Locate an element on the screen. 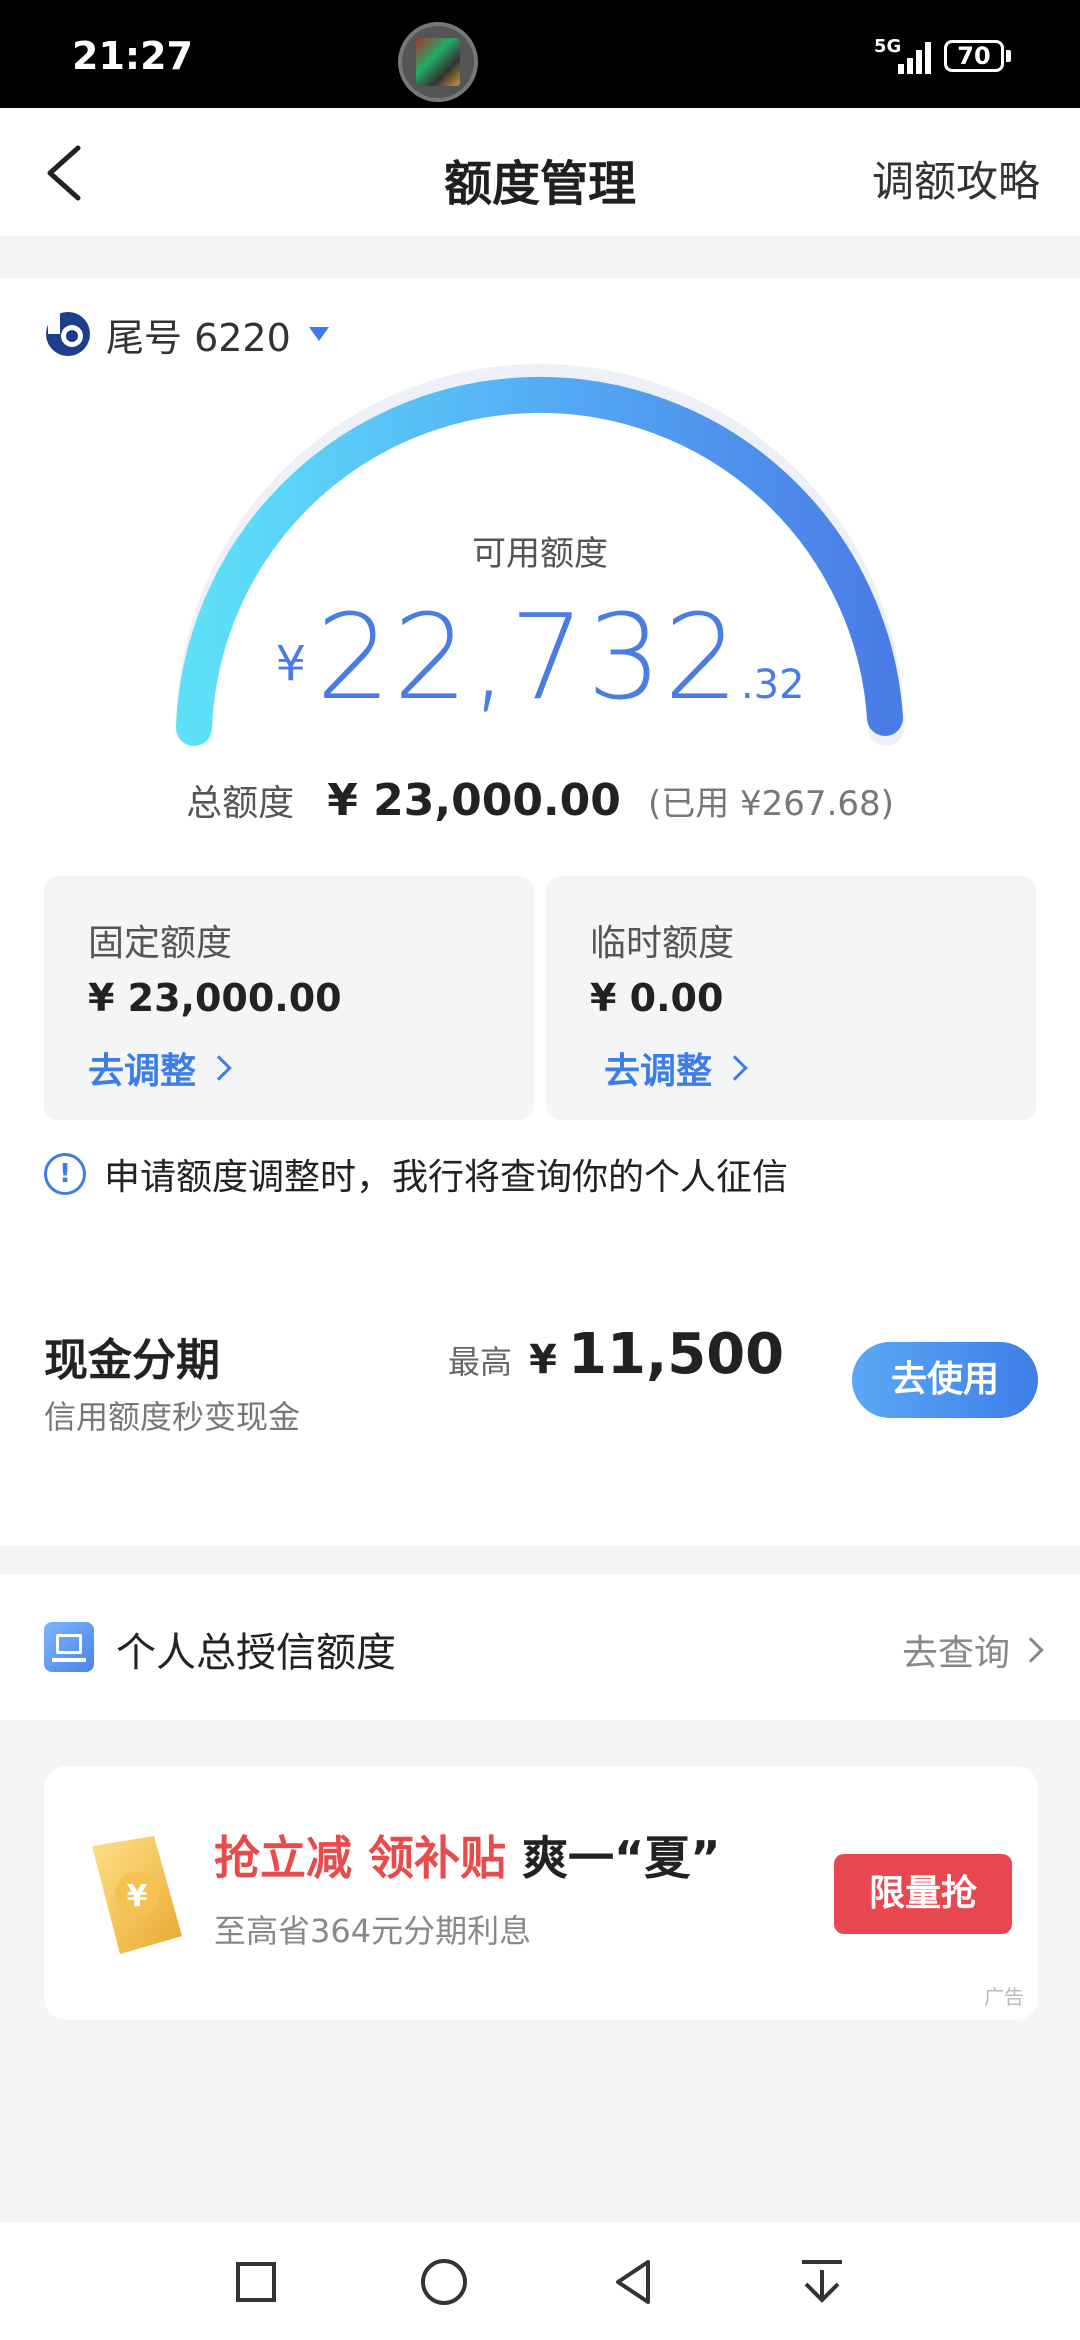 This screenshot has height=2340, width=1080. card-selector: 尾号 6220 is located at coordinates (186, 334).